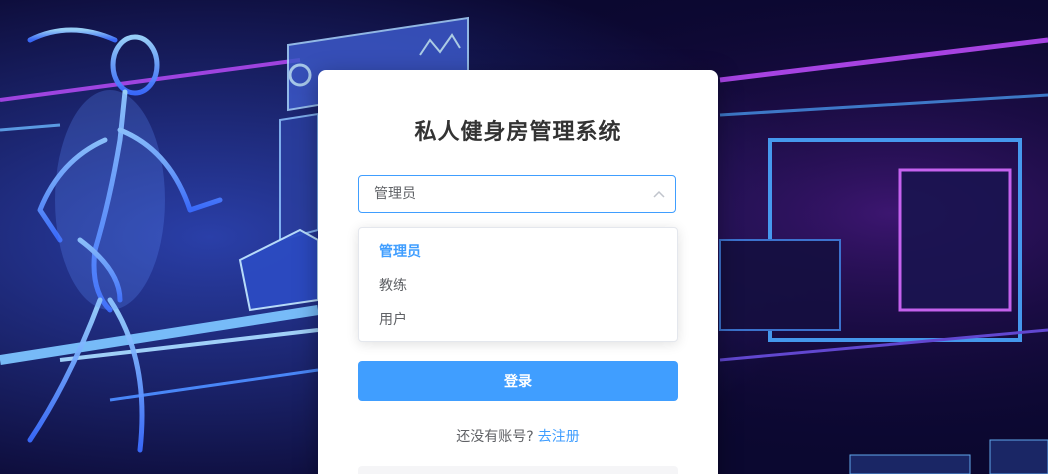 Image resolution: width=1048 pixels, height=474 pixels. I want to click on register-link: 去注册, so click(559, 437).